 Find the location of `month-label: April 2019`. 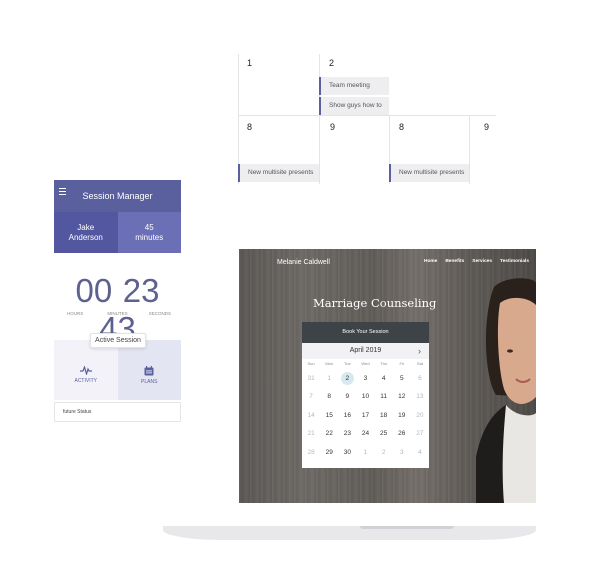

month-label: April 2019 is located at coordinates (365, 350).